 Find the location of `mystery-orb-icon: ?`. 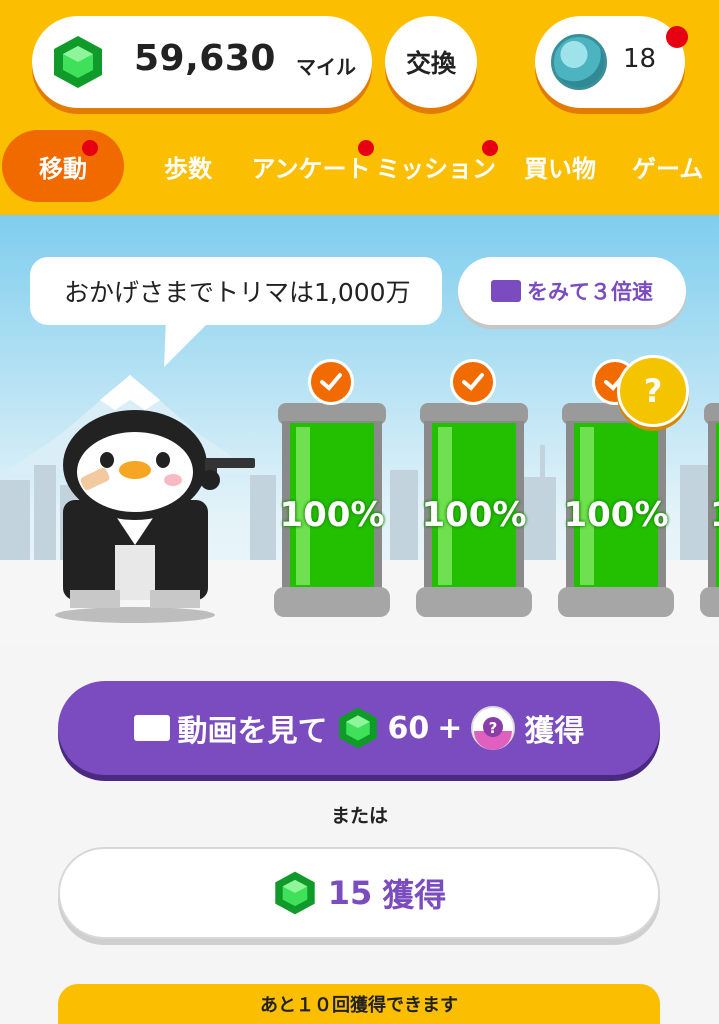

mystery-orb-icon: ? is located at coordinates (493, 728).